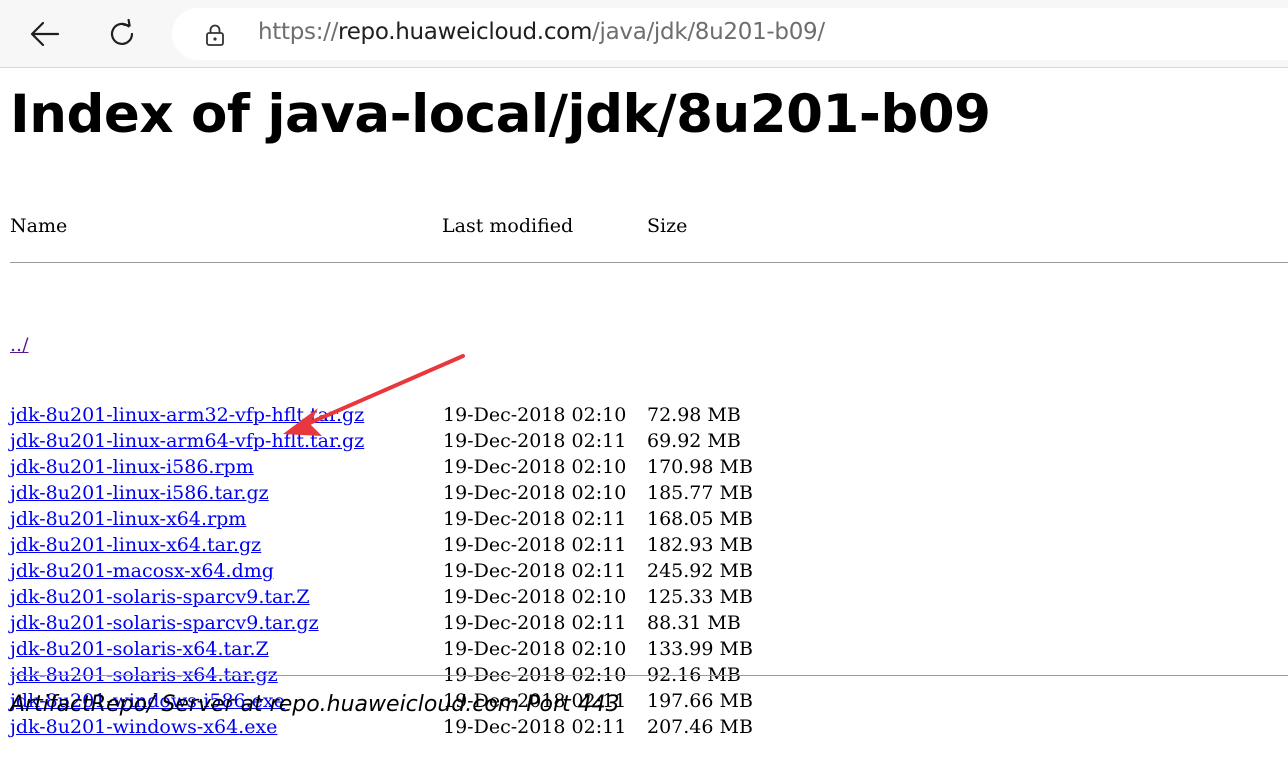 The height and width of the screenshot is (762, 1288). What do you see at coordinates (160, 597) in the screenshot?
I see `file-link: jdk-8u201-solaris-sparcv9.tar.Z` at bounding box center [160, 597].